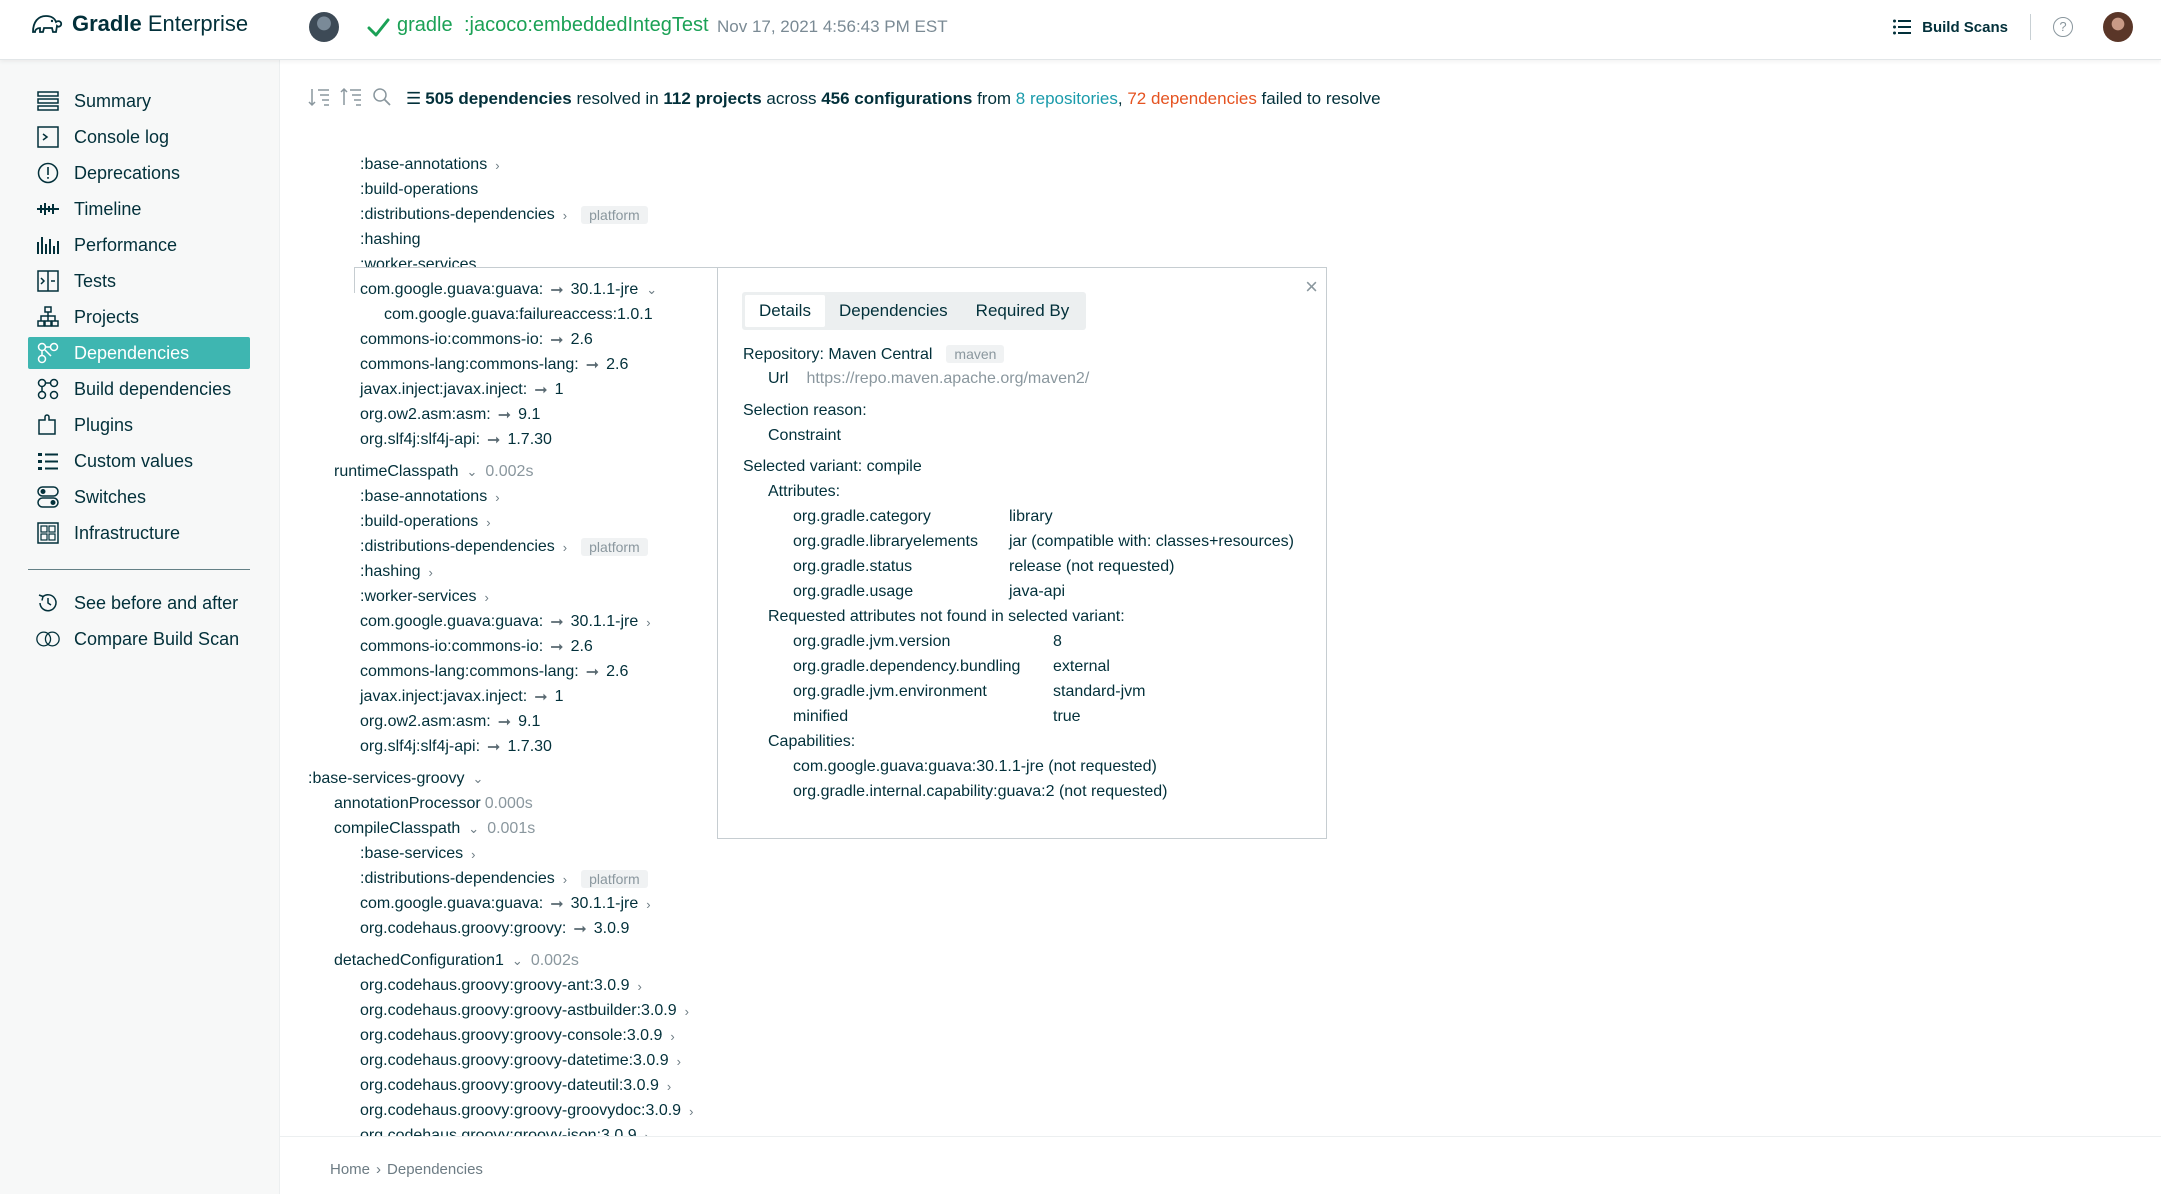  What do you see at coordinates (424, 597) in the screenshot?
I see `tree-row: :worker-services ›` at bounding box center [424, 597].